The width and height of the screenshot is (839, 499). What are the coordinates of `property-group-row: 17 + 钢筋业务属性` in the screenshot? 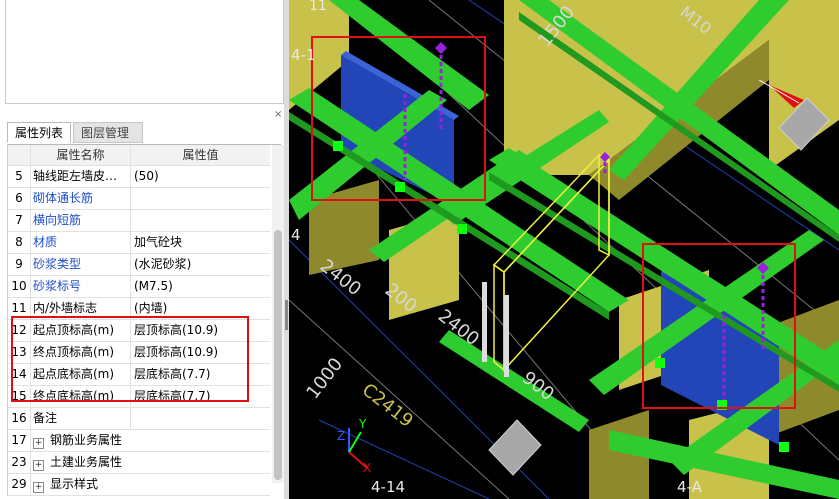 It's located at (139, 441).